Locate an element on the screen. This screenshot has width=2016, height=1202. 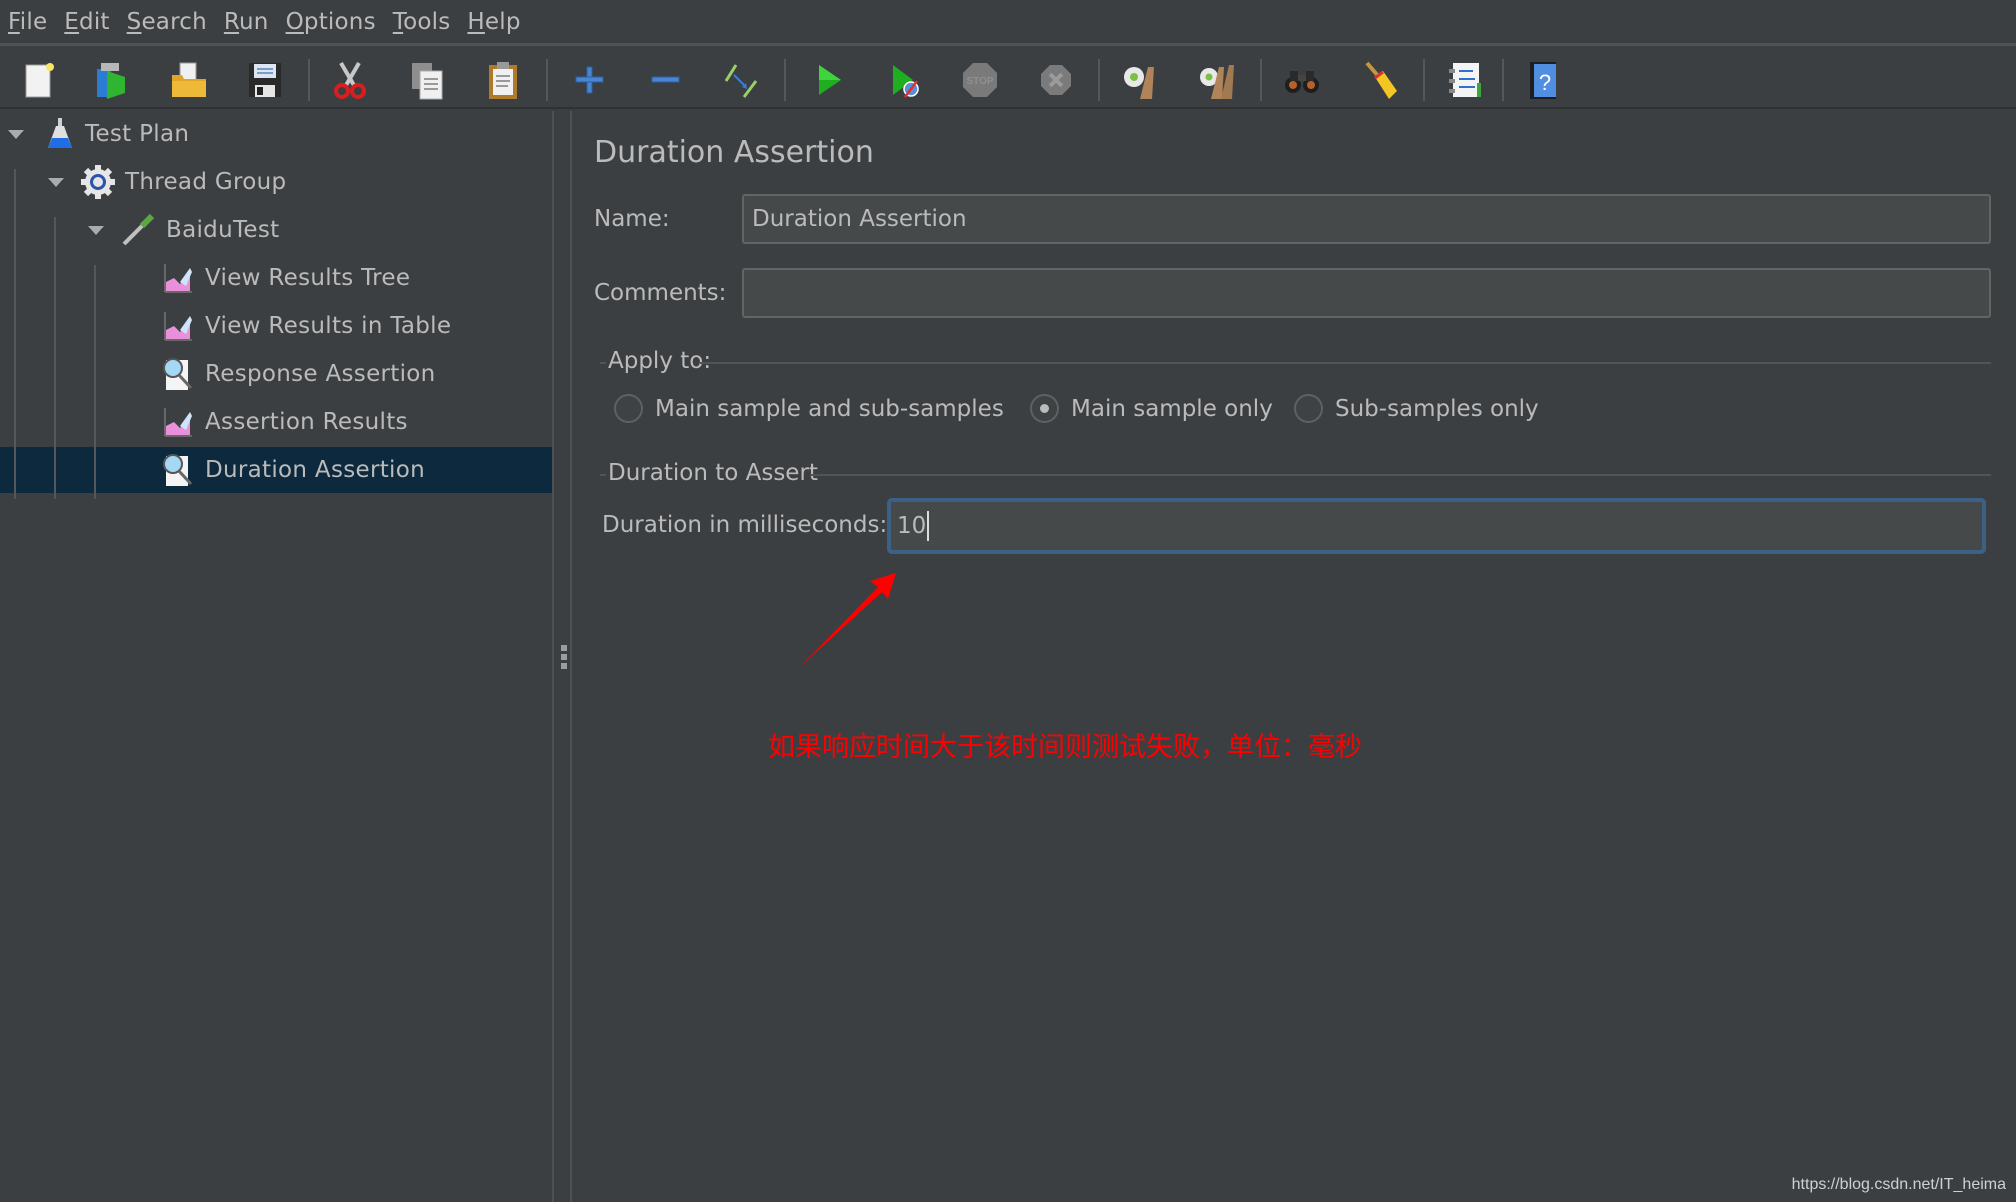
name-input is located at coordinates (1366, 219).